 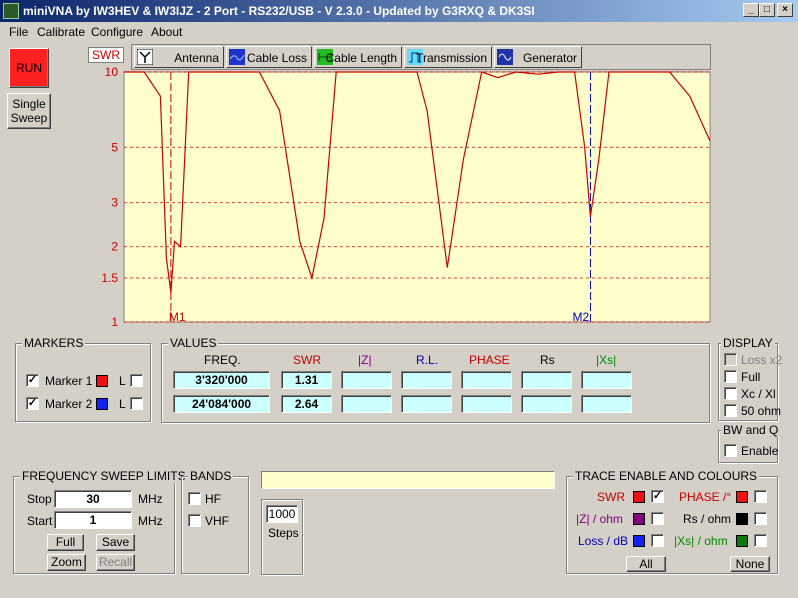 What do you see at coordinates (599, 519) in the screenshot?
I see `trace-z-label: |Z| / ohm` at bounding box center [599, 519].